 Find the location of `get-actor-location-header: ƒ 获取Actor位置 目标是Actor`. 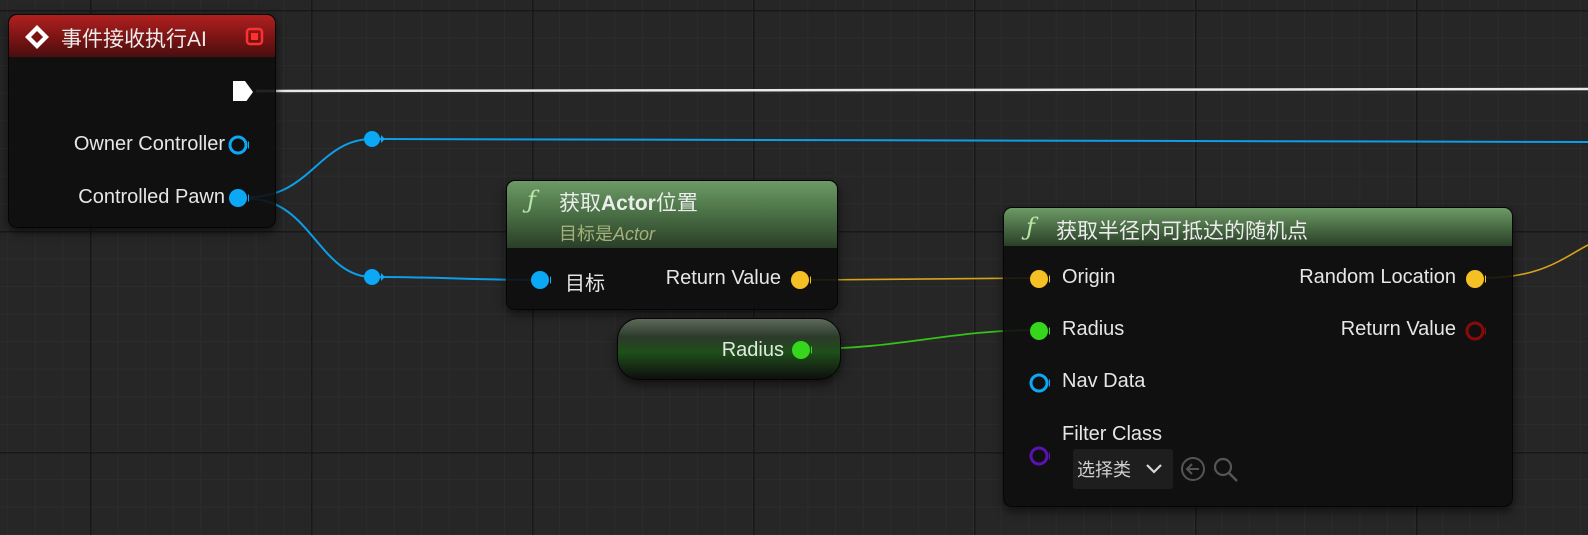

get-actor-location-header: ƒ 获取Actor位置 目标是Actor is located at coordinates (672, 214).